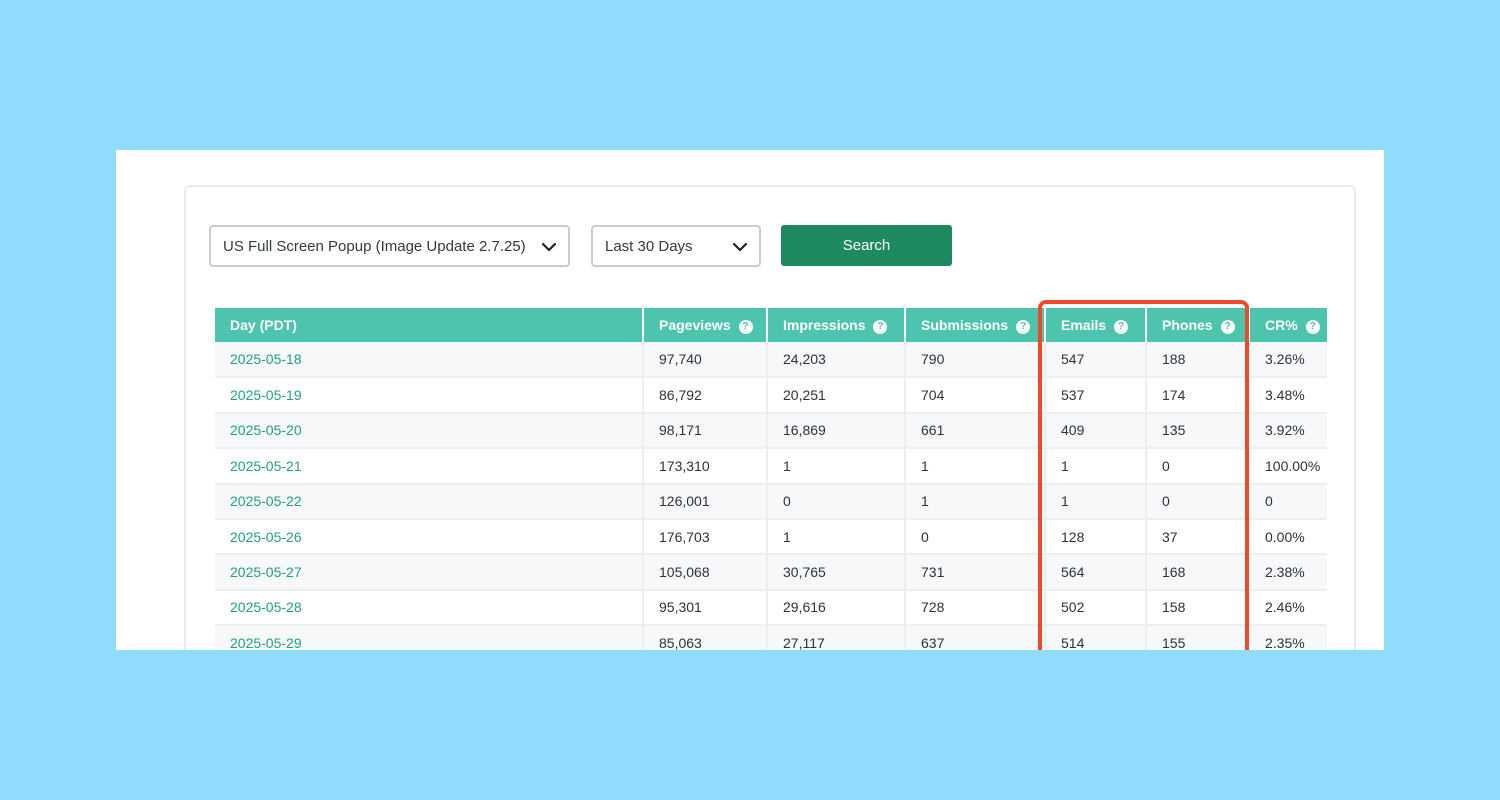 The width and height of the screenshot is (1500, 800). Describe the element at coordinates (1095, 572) in the screenshot. I see `table-cell: 564` at that location.